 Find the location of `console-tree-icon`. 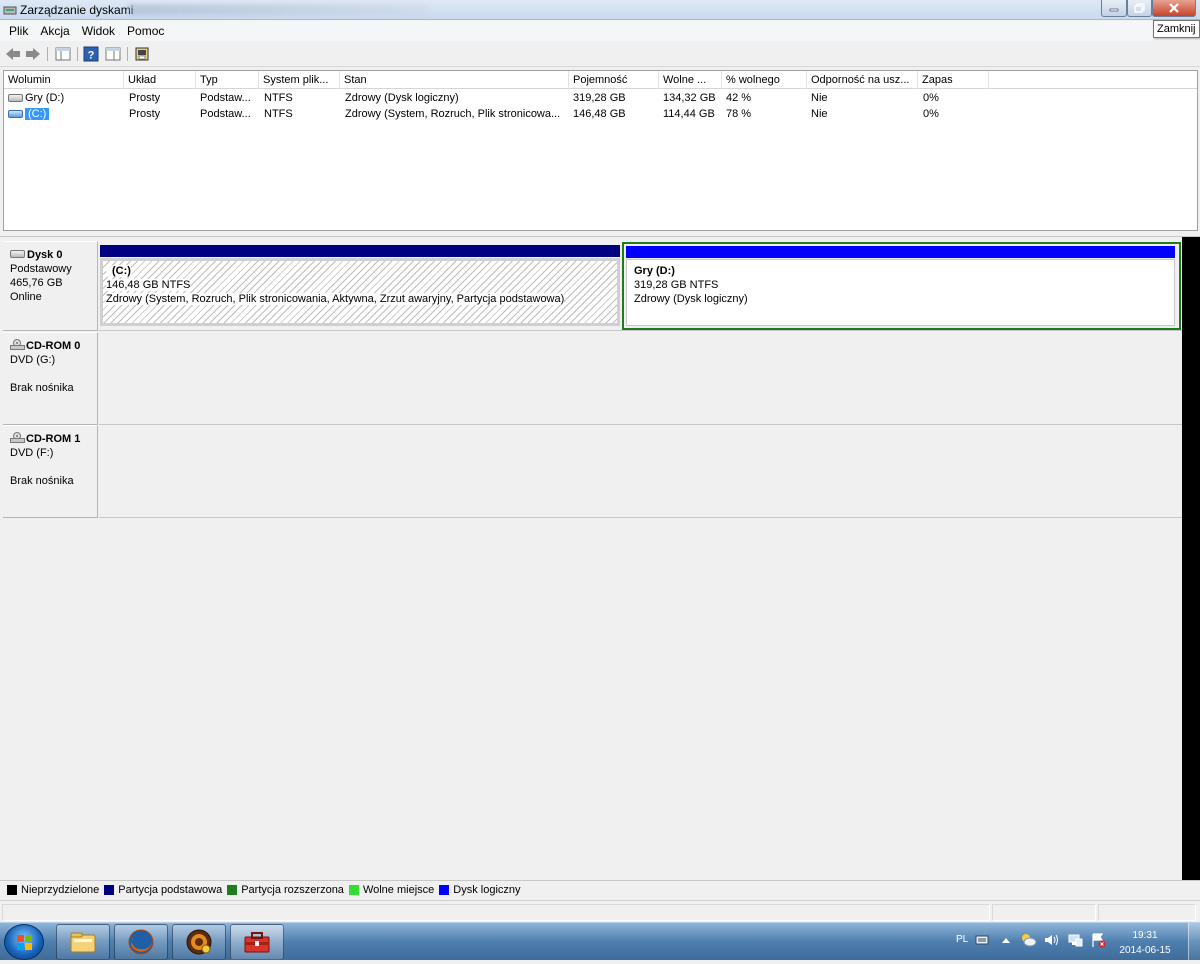

console-tree-icon is located at coordinates (63, 54).